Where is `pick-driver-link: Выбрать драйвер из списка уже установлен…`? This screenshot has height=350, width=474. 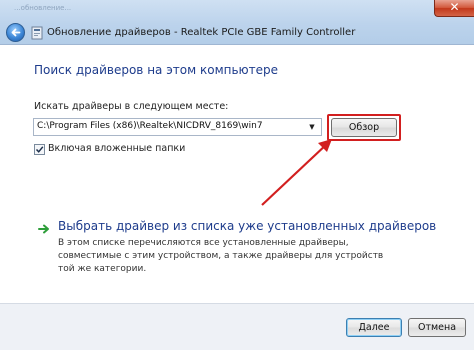
pick-driver-link: Выбрать драйвер из списка уже установлен… is located at coordinates (247, 226).